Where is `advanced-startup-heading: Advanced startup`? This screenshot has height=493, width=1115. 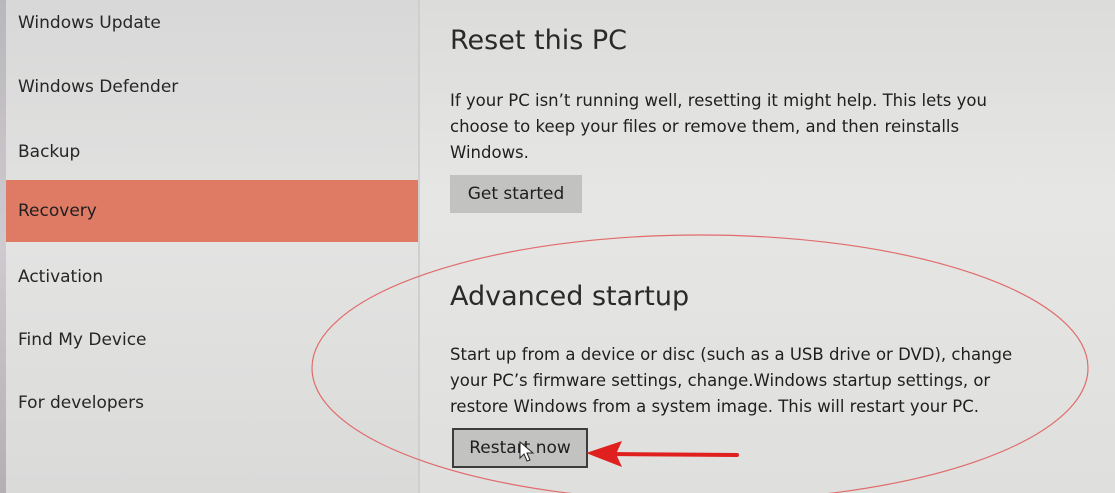
advanced-startup-heading: Advanced startup is located at coordinates (570, 296).